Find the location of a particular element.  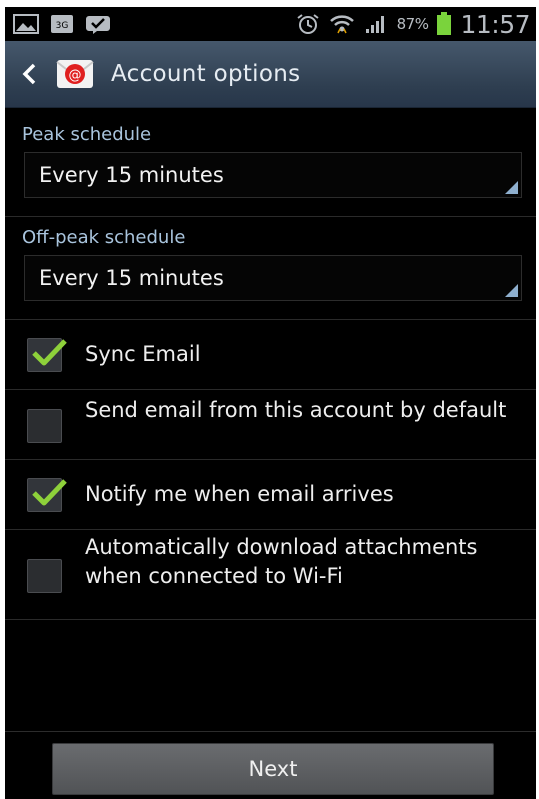

option-notify: Notify me when email arrives is located at coordinates (270, 495).